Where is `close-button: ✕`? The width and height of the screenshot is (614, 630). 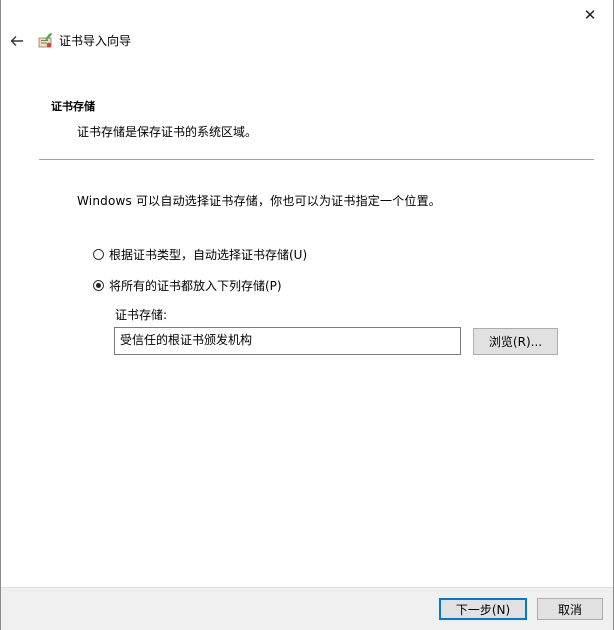 close-button: ✕ is located at coordinates (590, 15).